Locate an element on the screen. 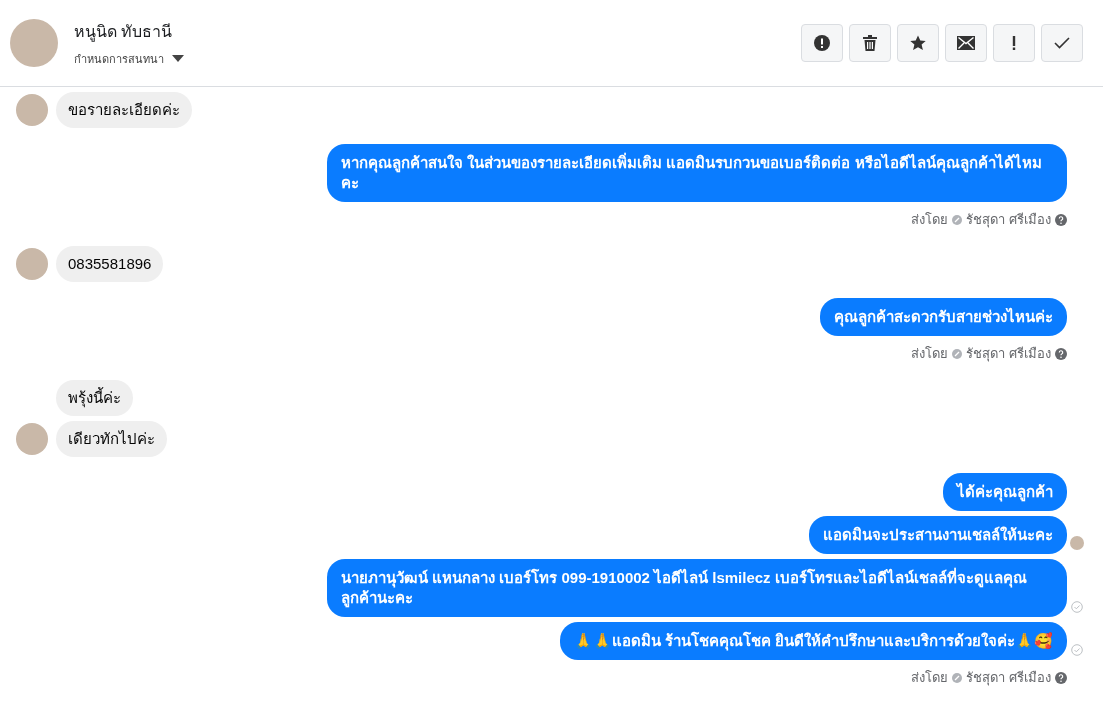  message-bubble: แอดมินจะประสานงานเชลล์ให้นะคะ is located at coordinates (938, 535).